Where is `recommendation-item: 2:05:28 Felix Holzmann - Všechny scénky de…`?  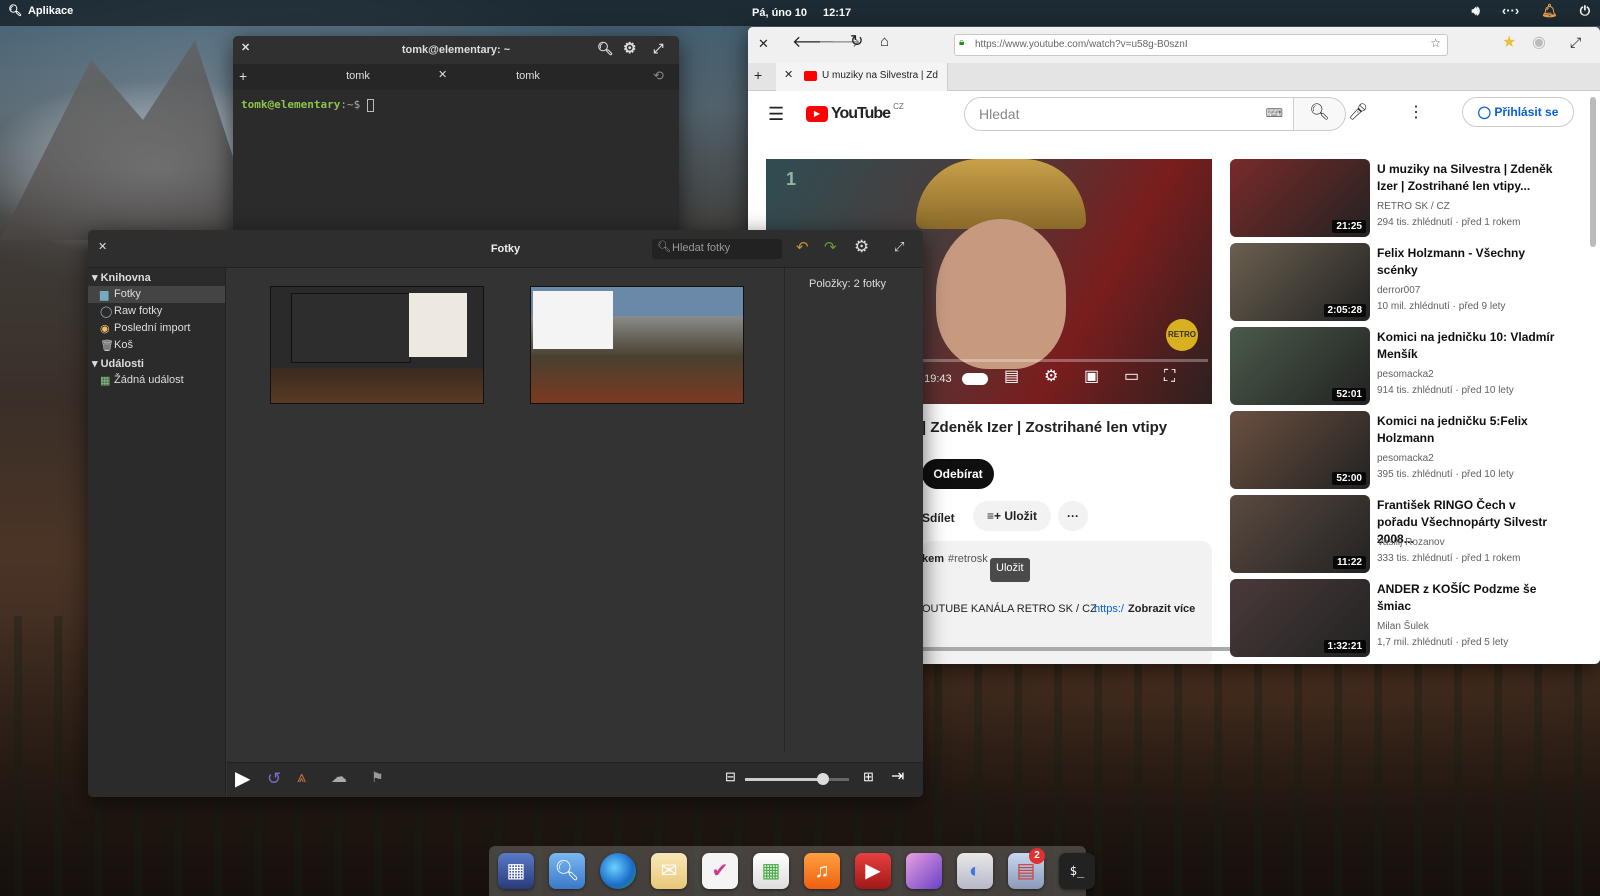 recommendation-item: 2:05:28 Felix Holzmann - Všechny scénky de… is located at coordinates (1410, 282).